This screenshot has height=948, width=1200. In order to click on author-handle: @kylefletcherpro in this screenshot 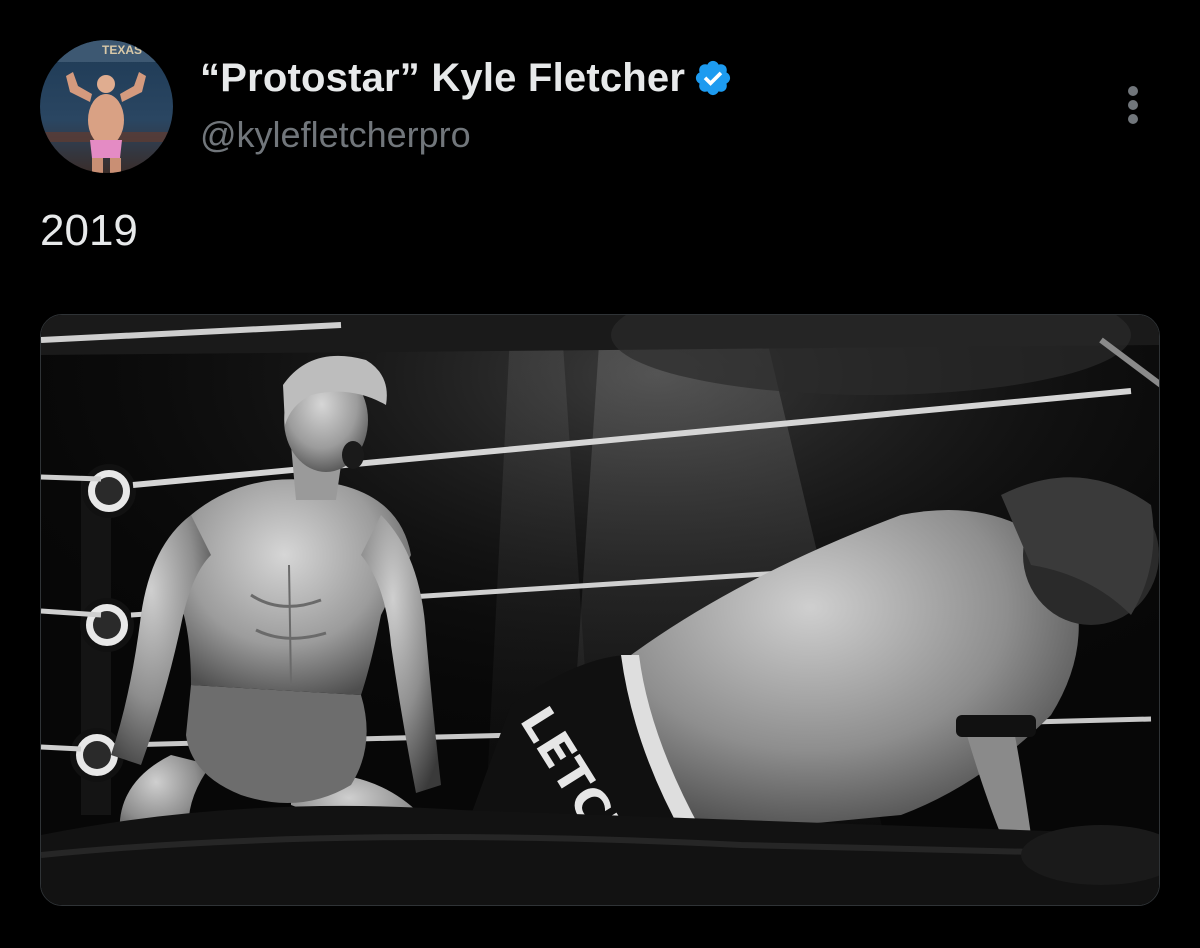, I will do `click(466, 135)`.